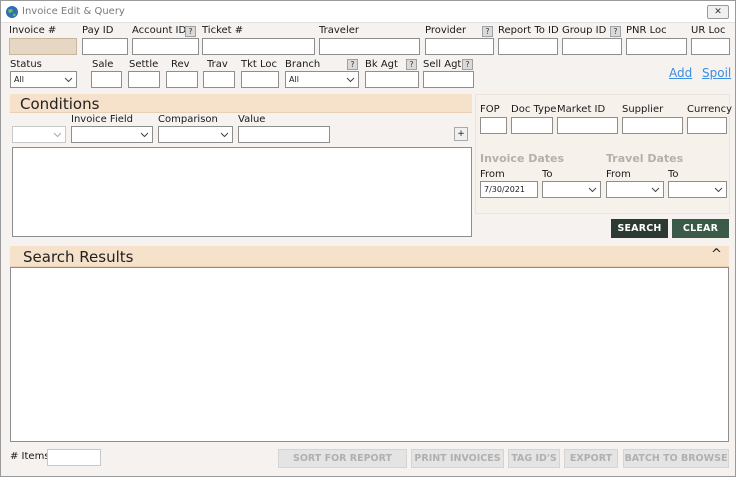 This screenshot has height=477, width=736. I want to click on settle-label: Settle, so click(144, 64).